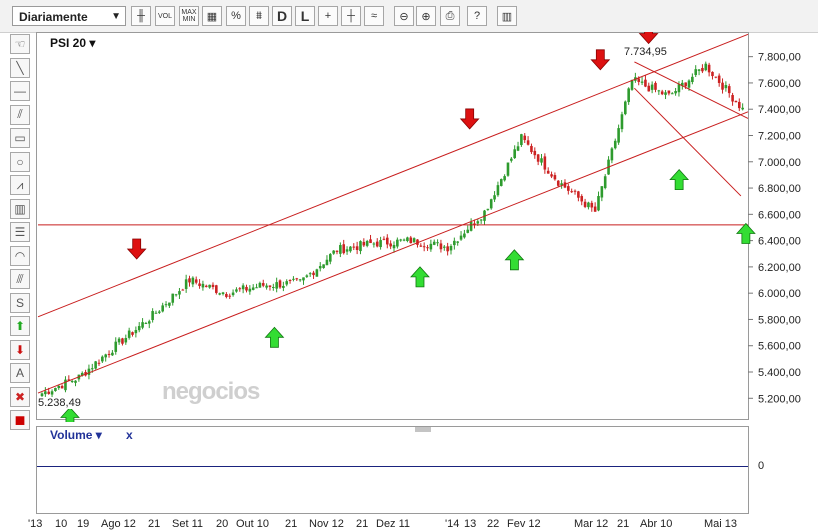  I want to click on book-icon: ▥, so click(507, 16).